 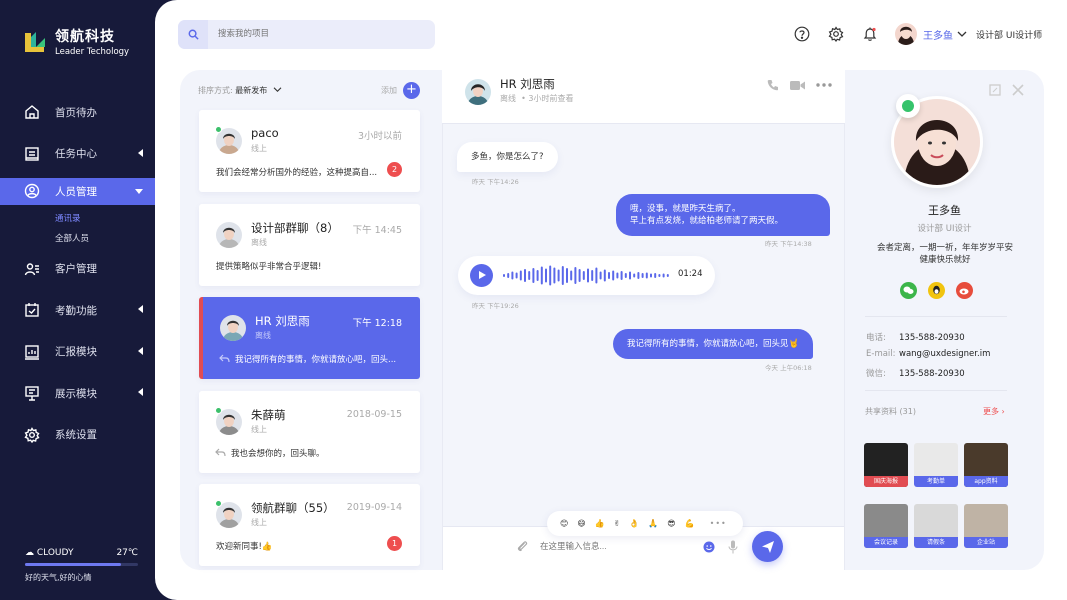 I want to click on sidebar-item-settings: 系统设置, so click(x=77, y=435).